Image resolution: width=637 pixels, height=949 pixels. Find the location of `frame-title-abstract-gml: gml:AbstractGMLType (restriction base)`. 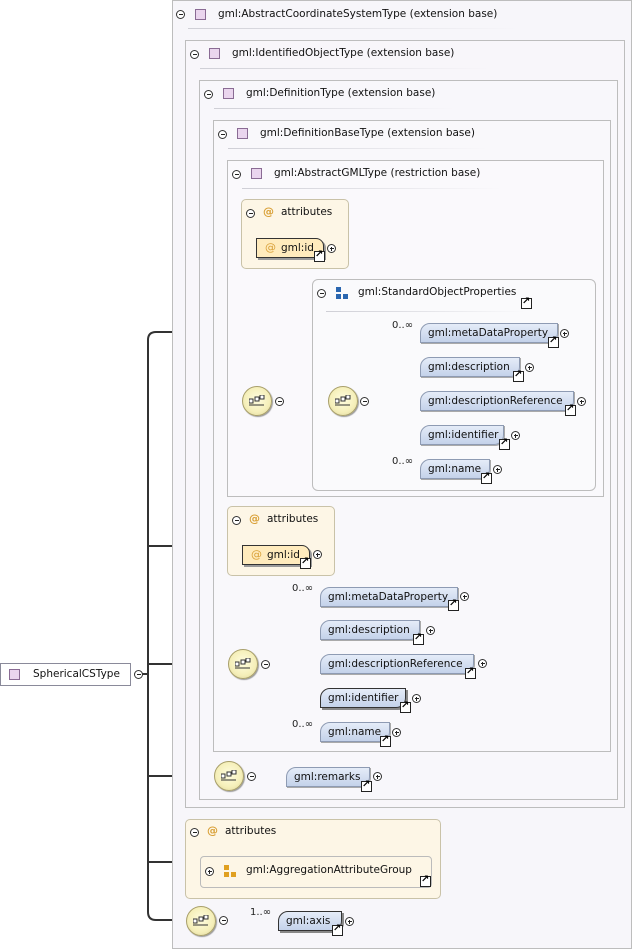

frame-title-abstract-gml: gml:AbstractGMLType (restriction base) is located at coordinates (377, 173).